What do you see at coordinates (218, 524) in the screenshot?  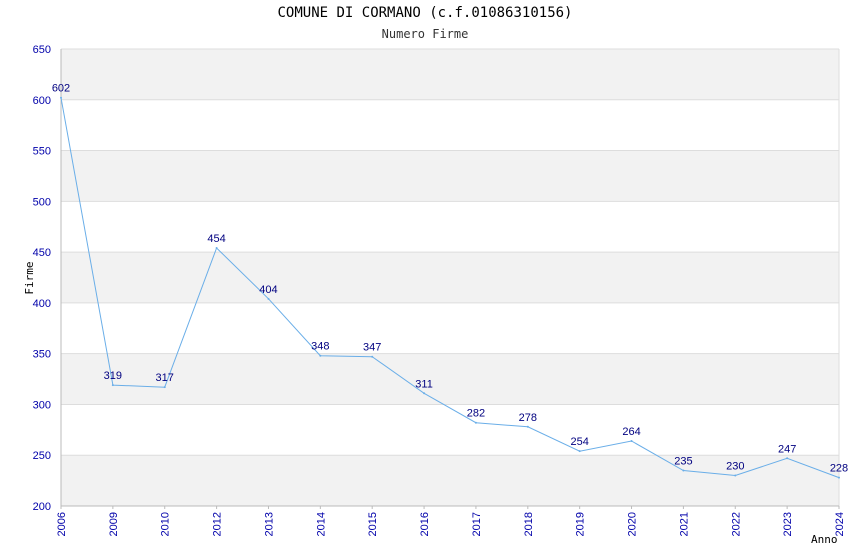 I see `x-tick-label: 2012` at bounding box center [218, 524].